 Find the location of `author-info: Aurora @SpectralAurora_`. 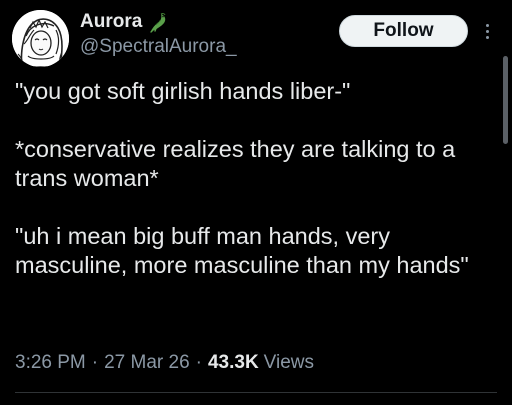

author-info: Aurora @SpectralAurora_ is located at coordinates (158, 34).